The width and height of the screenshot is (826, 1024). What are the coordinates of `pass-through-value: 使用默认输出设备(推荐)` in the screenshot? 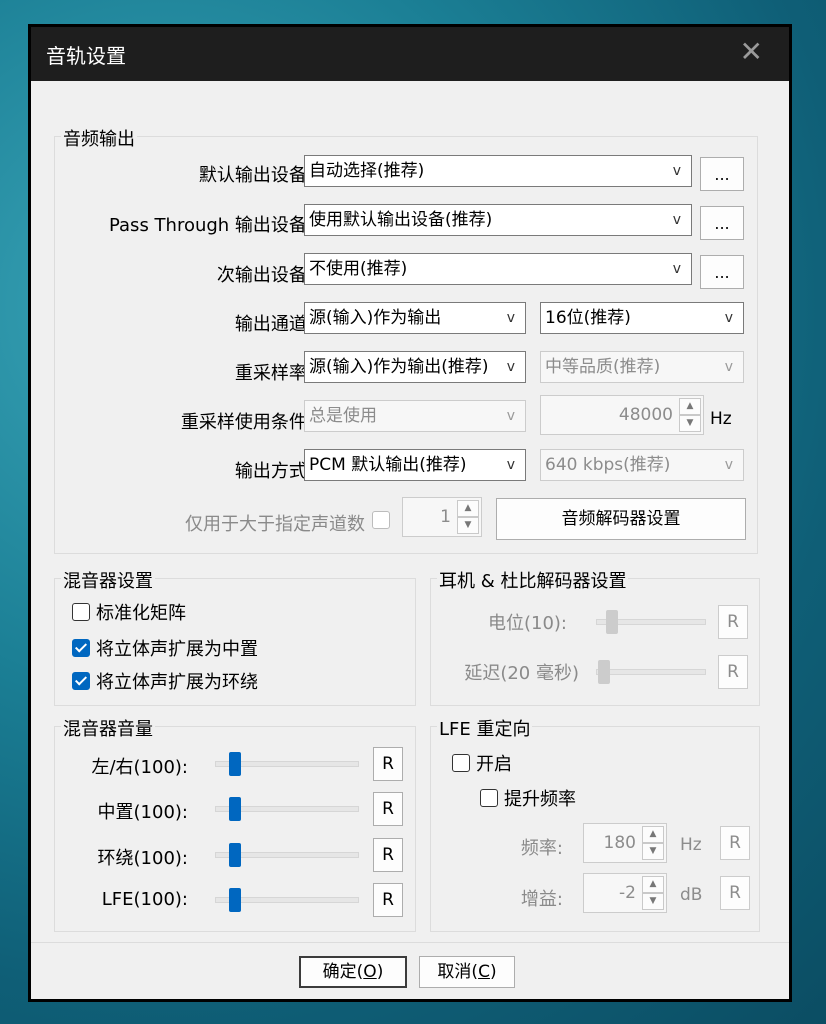 It's located at (401, 220).